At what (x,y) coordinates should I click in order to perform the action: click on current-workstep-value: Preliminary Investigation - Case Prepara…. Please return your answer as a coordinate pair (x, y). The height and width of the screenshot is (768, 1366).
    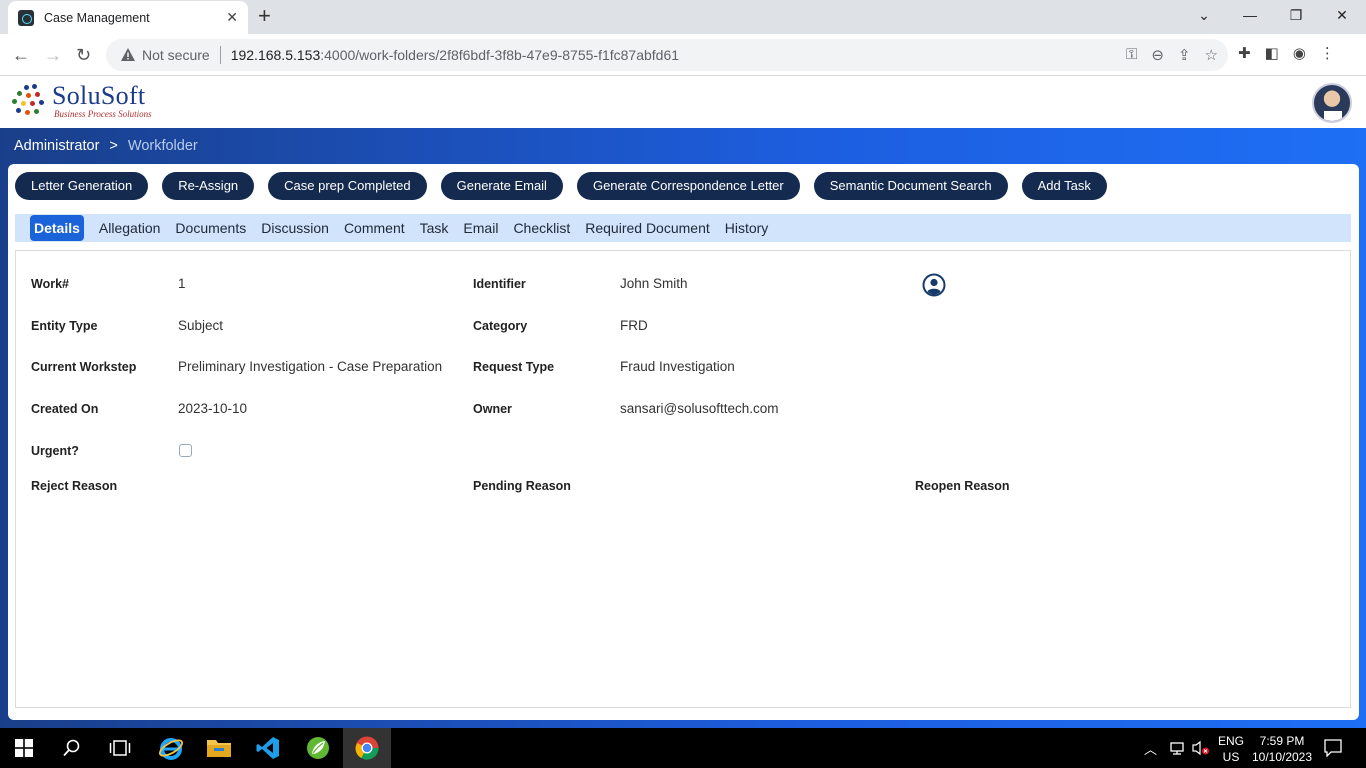
    Looking at the image, I should click on (310, 366).